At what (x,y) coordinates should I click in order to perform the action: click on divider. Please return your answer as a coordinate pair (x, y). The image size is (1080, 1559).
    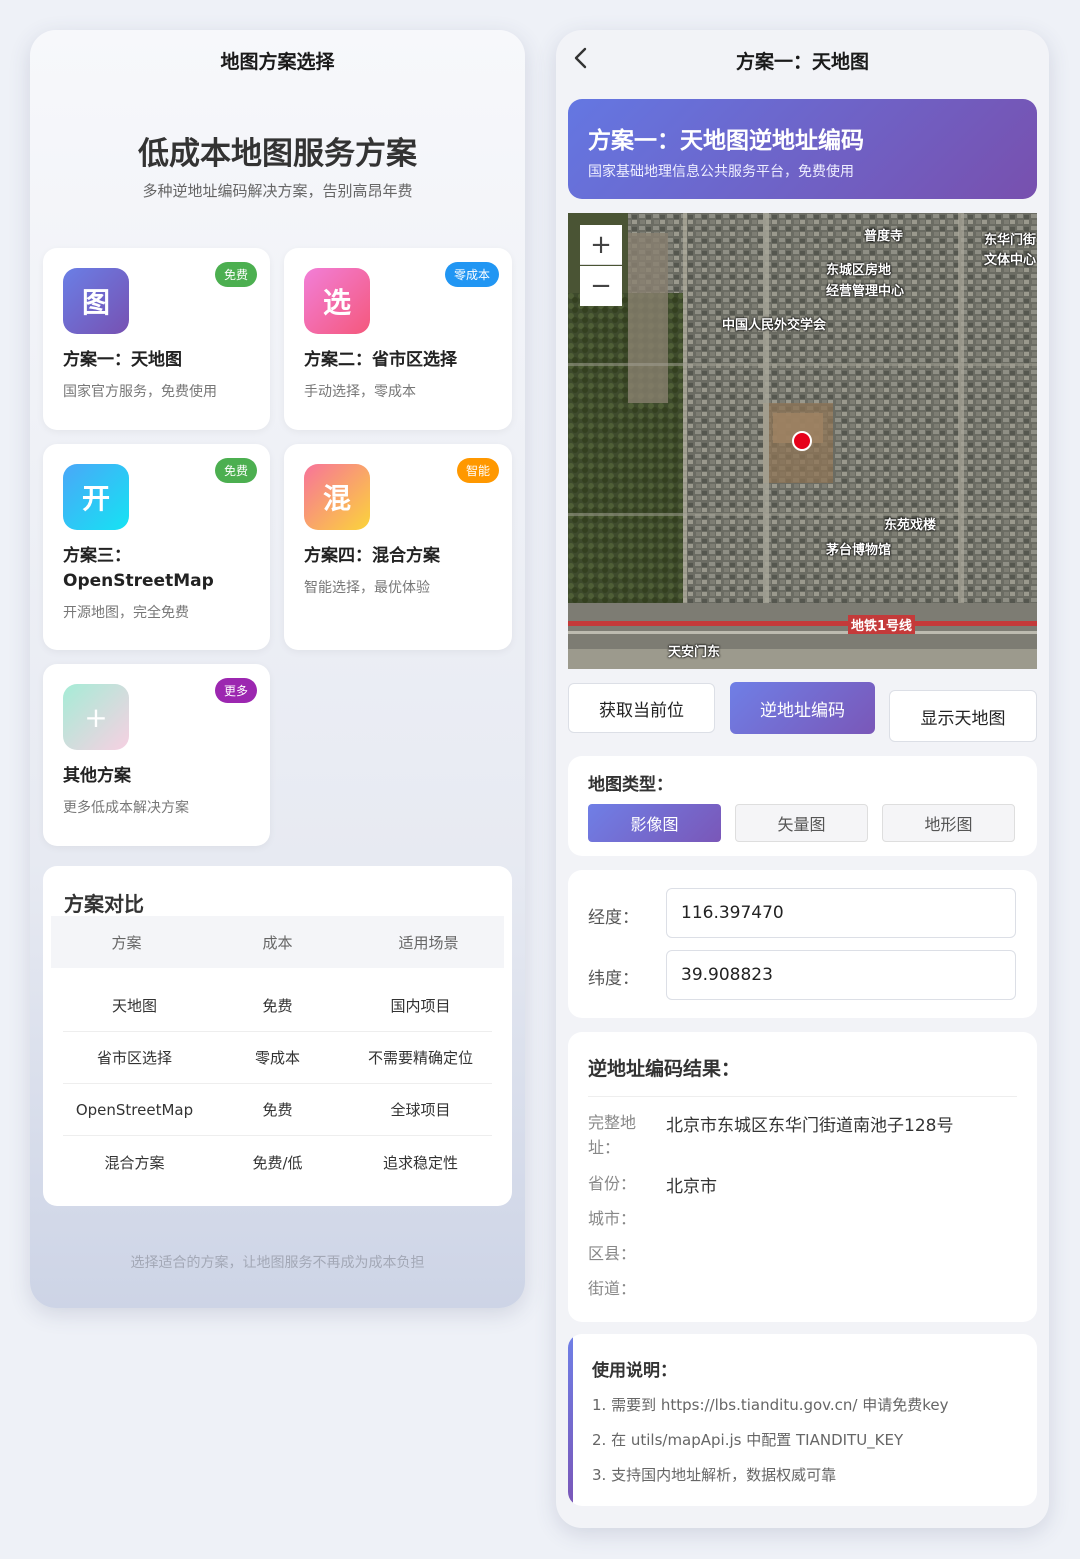
    Looking at the image, I should click on (802, 1096).